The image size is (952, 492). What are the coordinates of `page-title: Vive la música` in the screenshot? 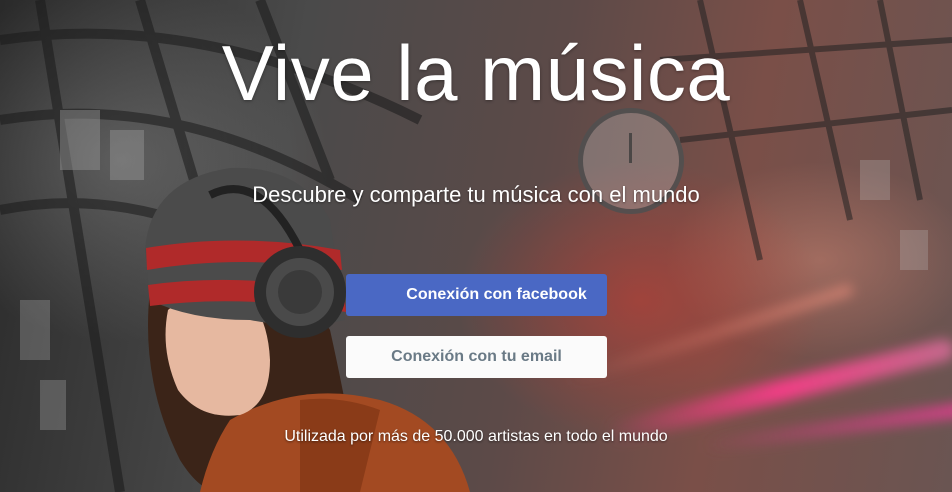 It's located at (476, 73).